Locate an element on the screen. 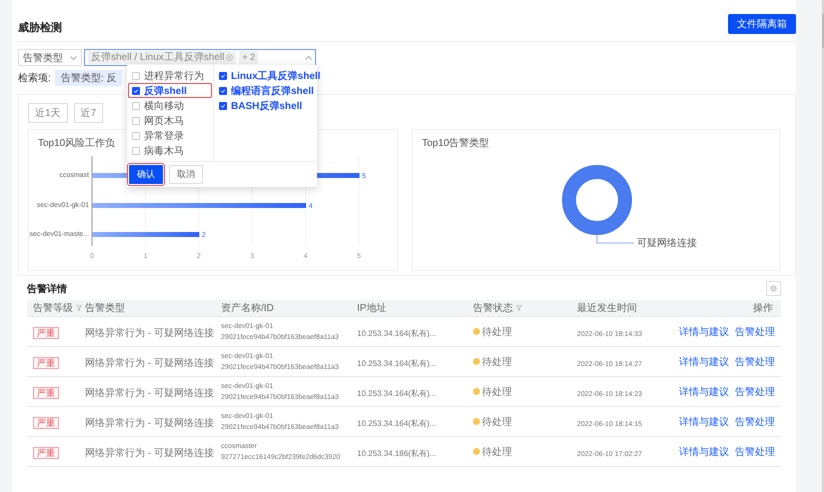 Image resolution: width=824 pixels, height=492 pixels. menu-option: 横向移动 is located at coordinates (170, 105).